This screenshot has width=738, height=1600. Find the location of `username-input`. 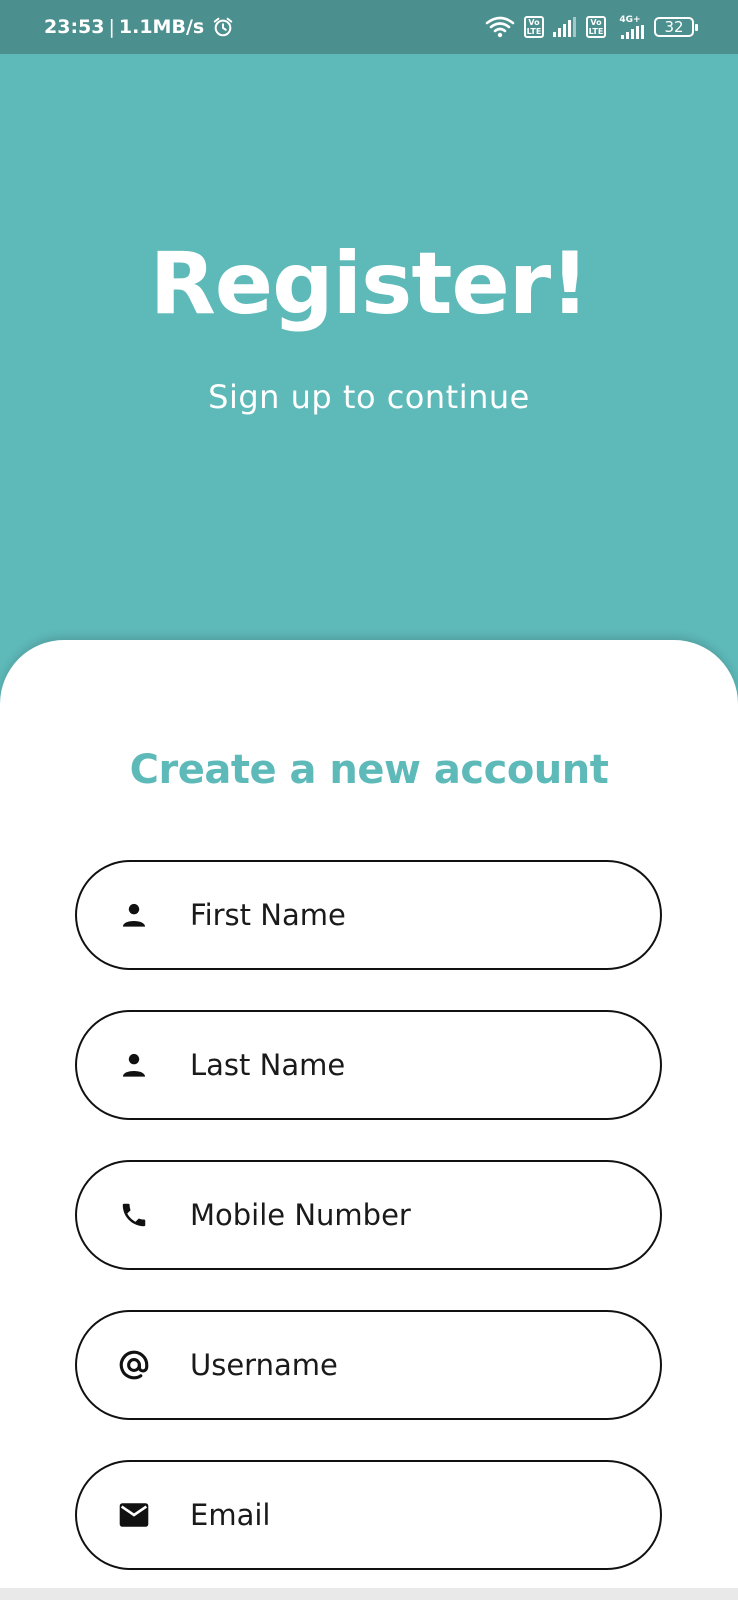

username-input is located at coordinates (410, 1365).